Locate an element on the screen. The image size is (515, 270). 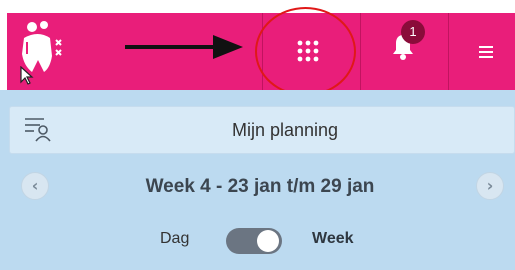
week-range-title: Week 4 - 23 jan t/m 29 jan is located at coordinates (260, 186).